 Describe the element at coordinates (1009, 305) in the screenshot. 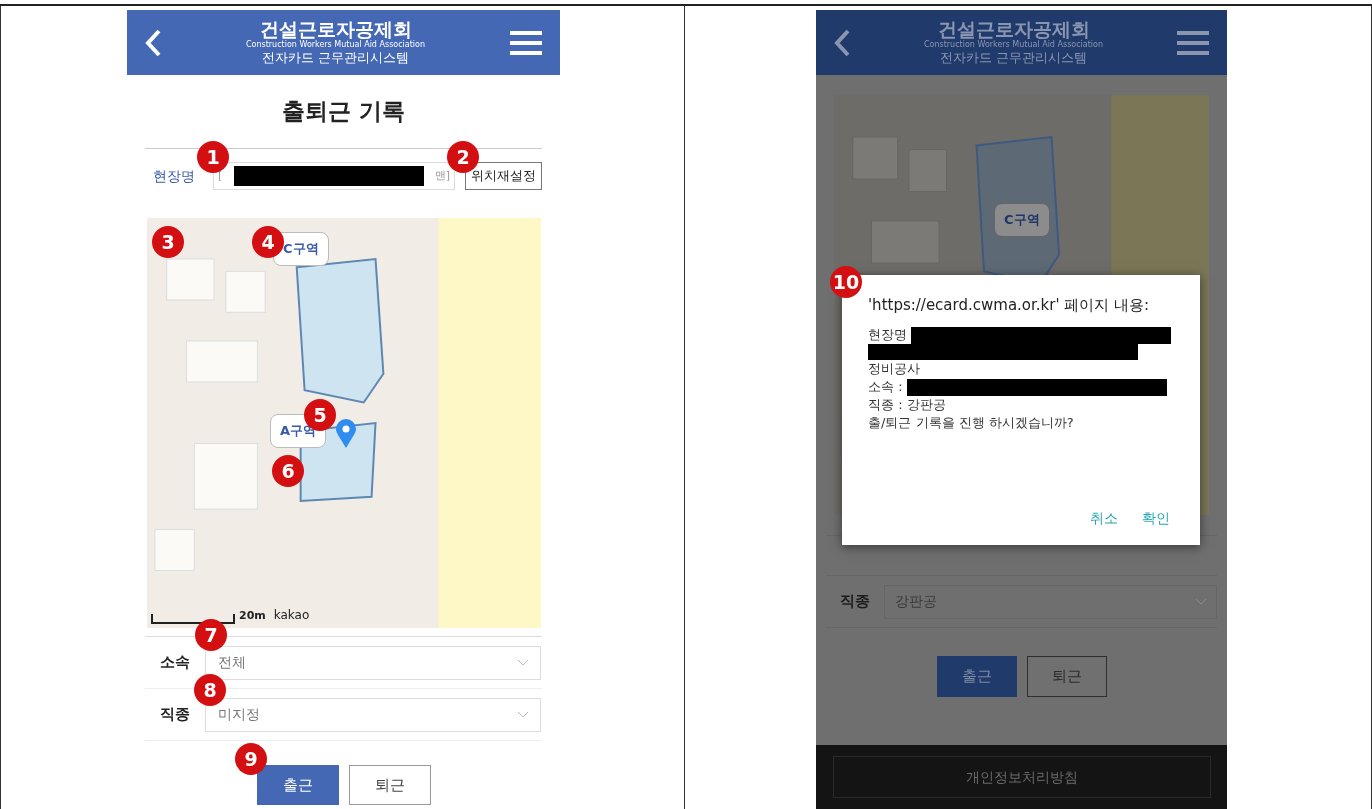

I see `dialog-heading: 'https://ecard.cwma.or.kr' 페이지 내용:` at that location.